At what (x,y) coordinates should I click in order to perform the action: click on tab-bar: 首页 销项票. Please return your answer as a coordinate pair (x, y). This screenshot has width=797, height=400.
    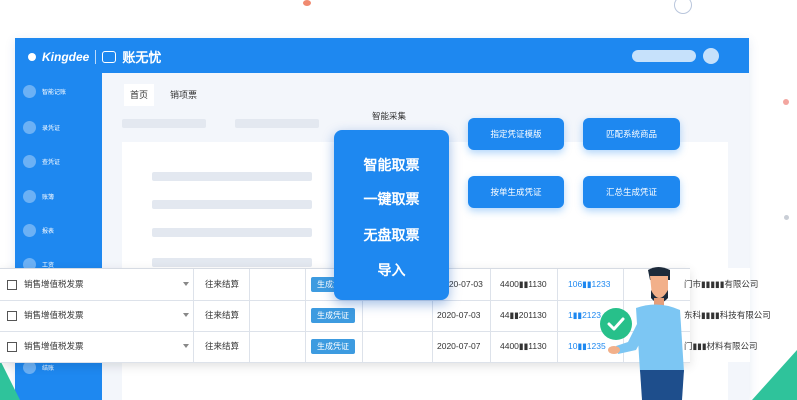
    Looking at the image, I should click on (425, 95).